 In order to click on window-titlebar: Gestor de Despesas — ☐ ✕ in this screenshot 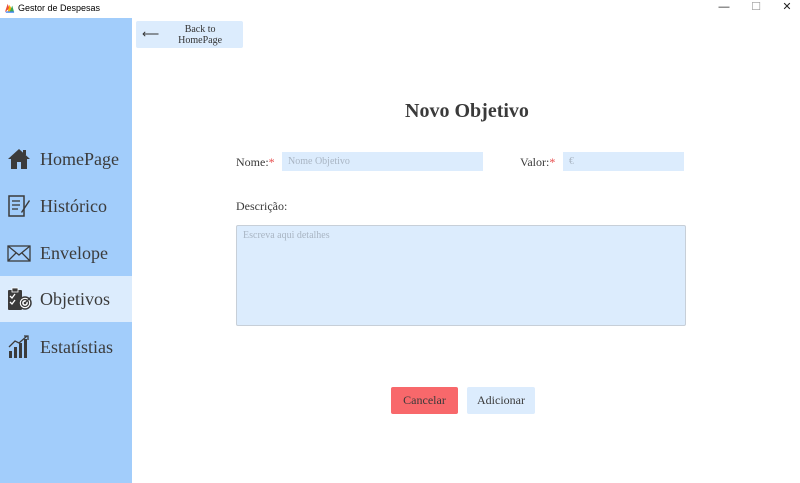, I will do `click(400, 8)`.